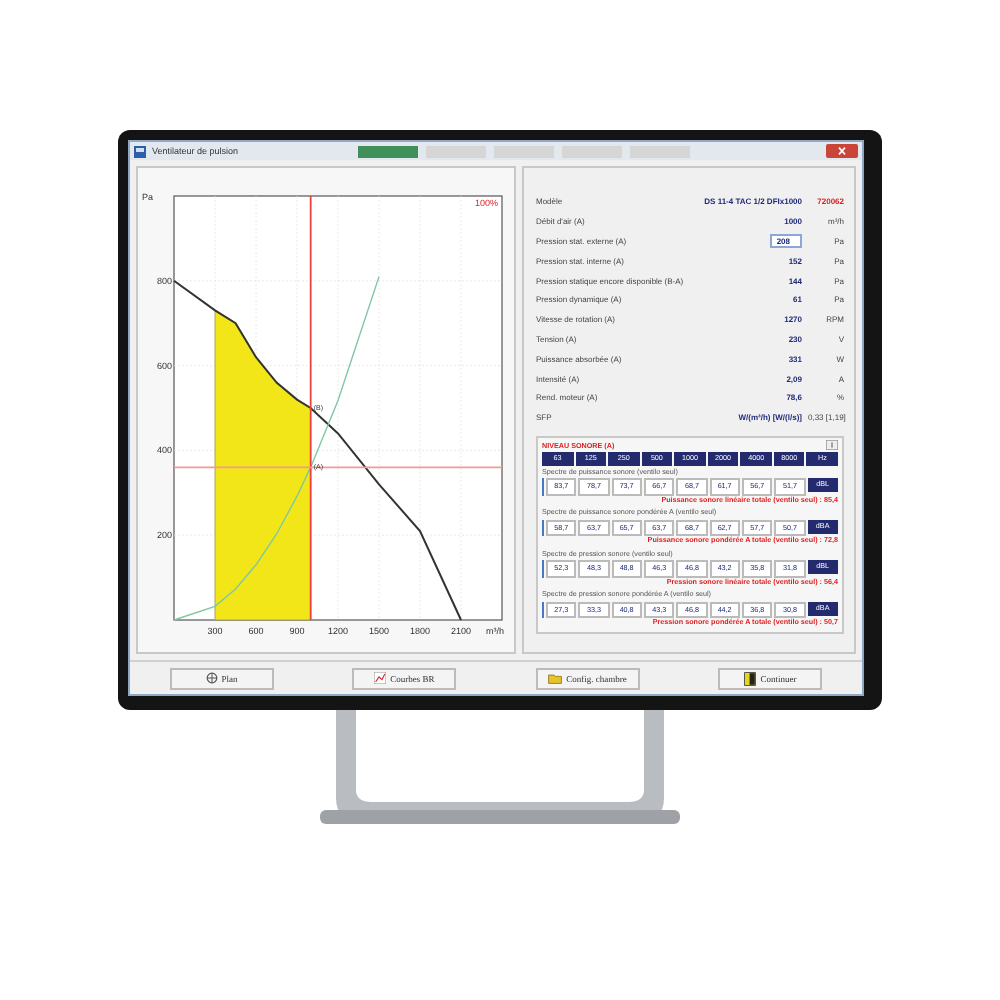 This screenshot has width=1000, height=1000. I want to click on app-icon, so click(140, 151).